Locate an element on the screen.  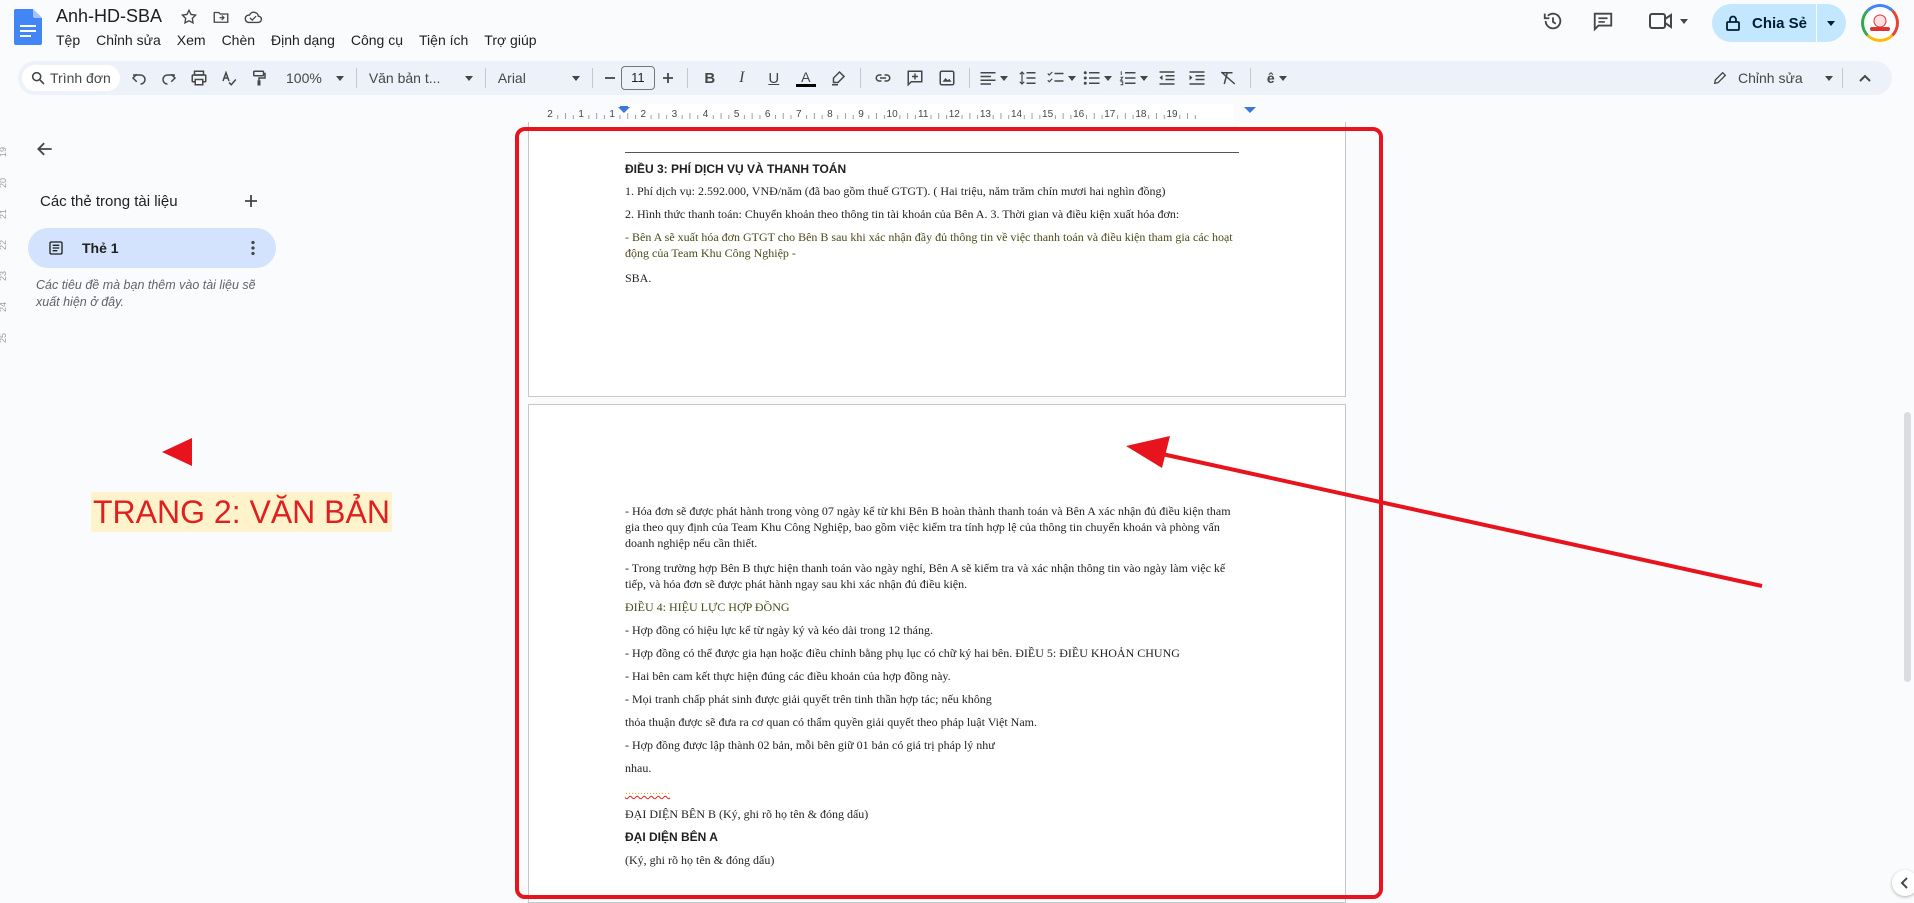
print-icon is located at coordinates (199, 78).